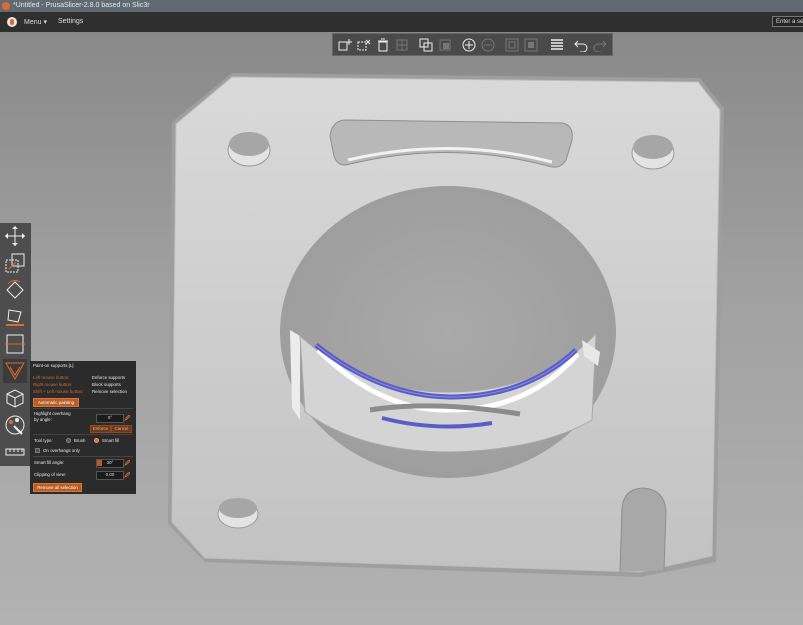  I want to click on remove-all-selection-button: Remove all selection, so click(57, 487).